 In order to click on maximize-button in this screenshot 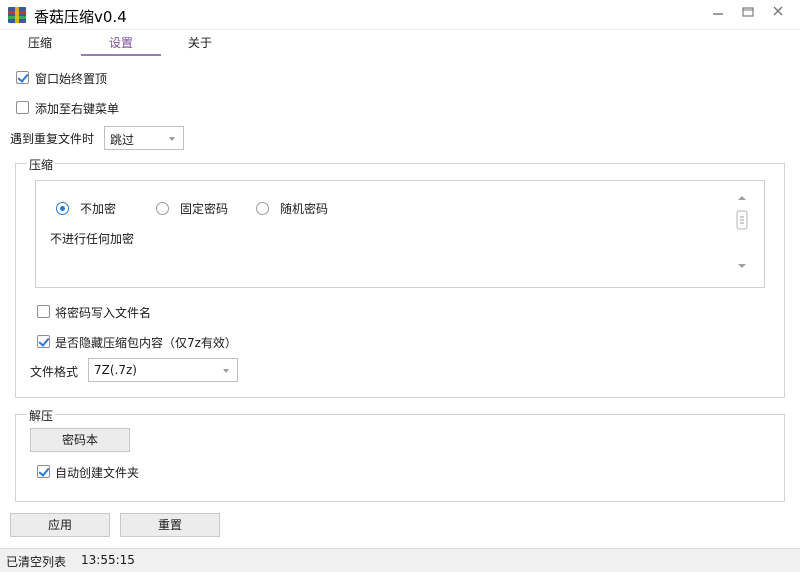, I will do `click(748, 12)`.